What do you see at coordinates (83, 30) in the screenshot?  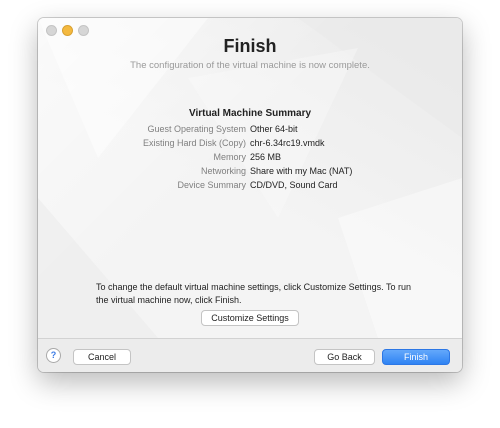 I see `zoom-window-button` at bounding box center [83, 30].